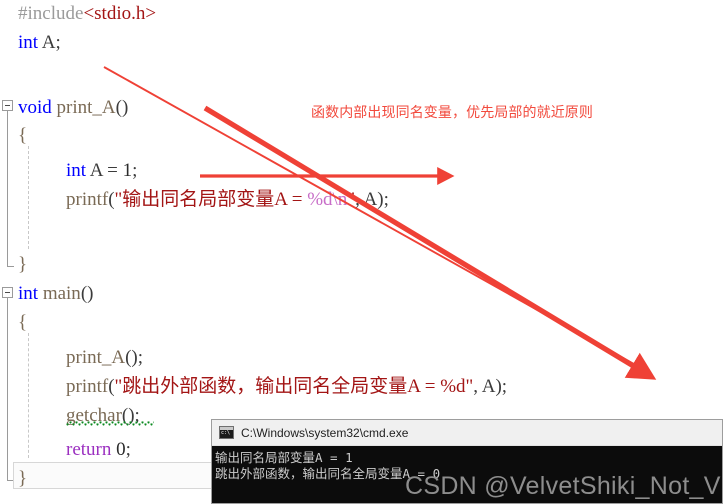 The image size is (723, 504). Describe the element at coordinates (28, 395) in the screenshot. I see `indent-guide-main` at that location.